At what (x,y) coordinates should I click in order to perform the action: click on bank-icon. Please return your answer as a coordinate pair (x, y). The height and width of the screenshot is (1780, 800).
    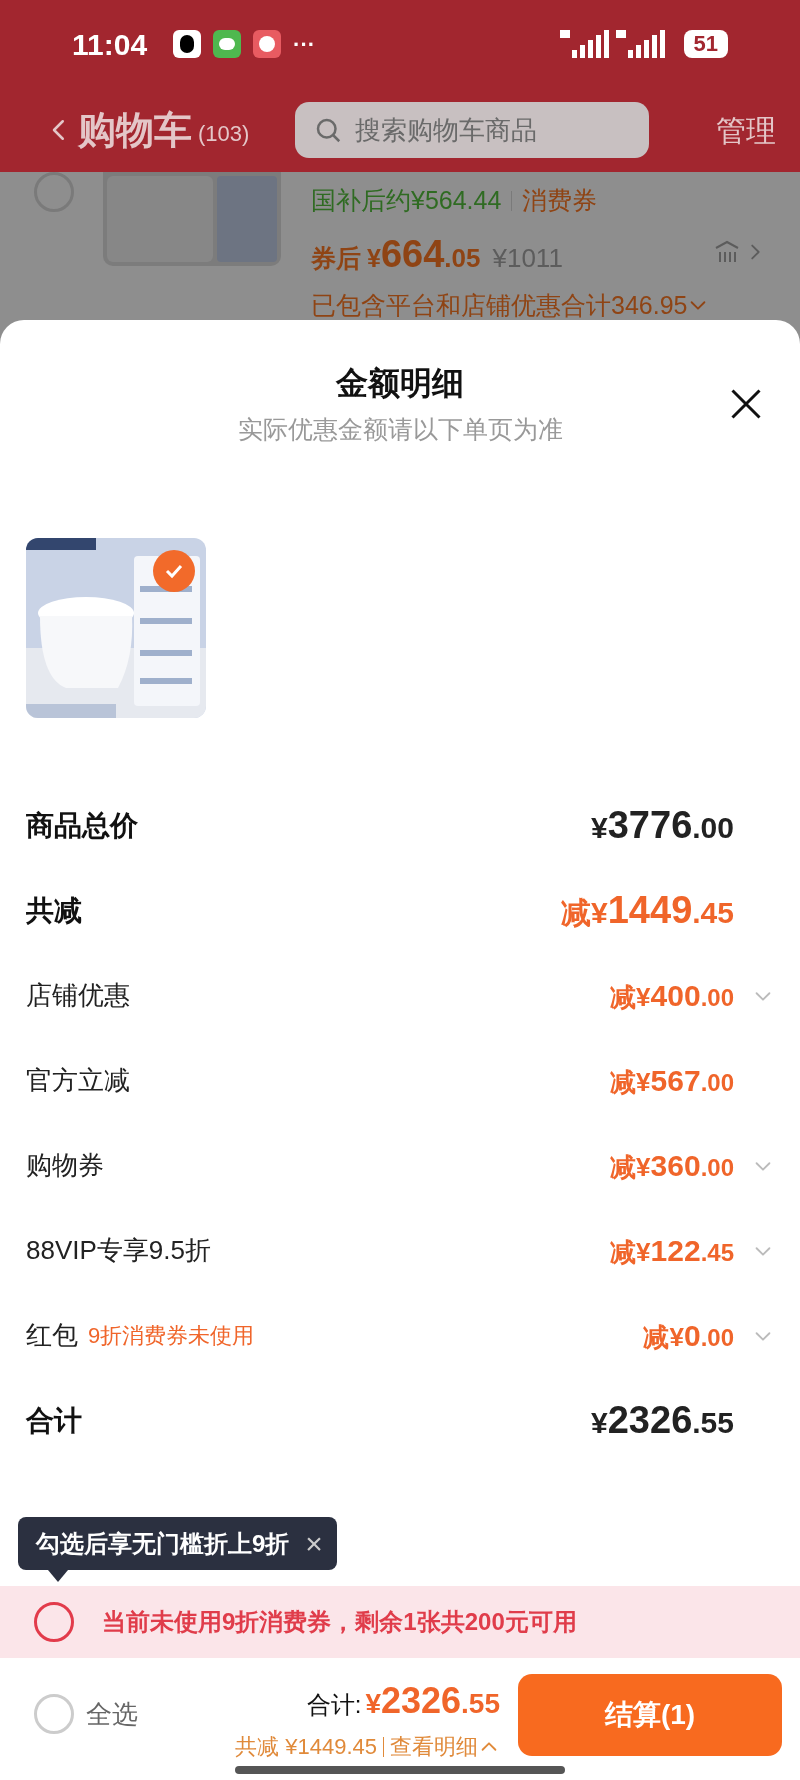
    Looking at the image, I should click on (727, 252).